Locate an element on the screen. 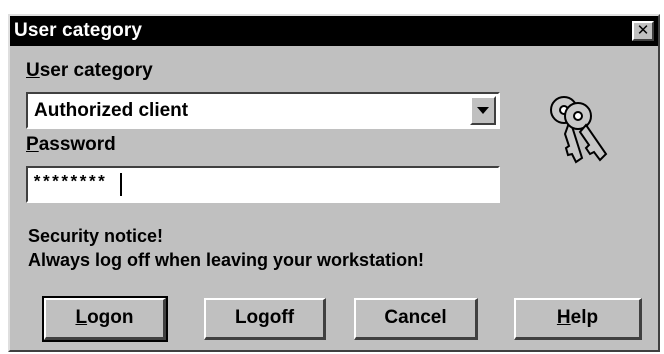 The width and height of the screenshot is (664, 354). user-category-label-mnemonic: U is located at coordinates (33, 70).